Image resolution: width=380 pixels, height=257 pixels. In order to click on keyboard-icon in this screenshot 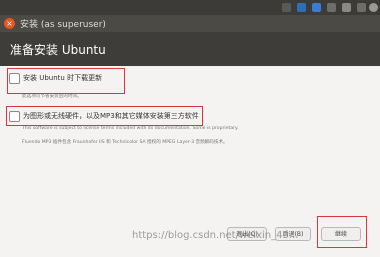, I will do `click(286, 7)`.